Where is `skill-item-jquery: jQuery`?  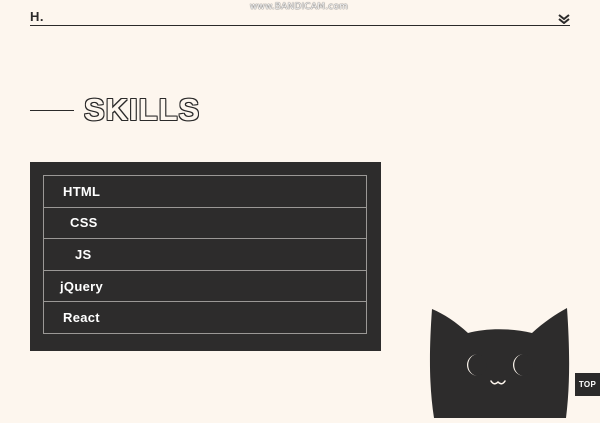
skill-item-jquery: jQuery is located at coordinates (205, 286).